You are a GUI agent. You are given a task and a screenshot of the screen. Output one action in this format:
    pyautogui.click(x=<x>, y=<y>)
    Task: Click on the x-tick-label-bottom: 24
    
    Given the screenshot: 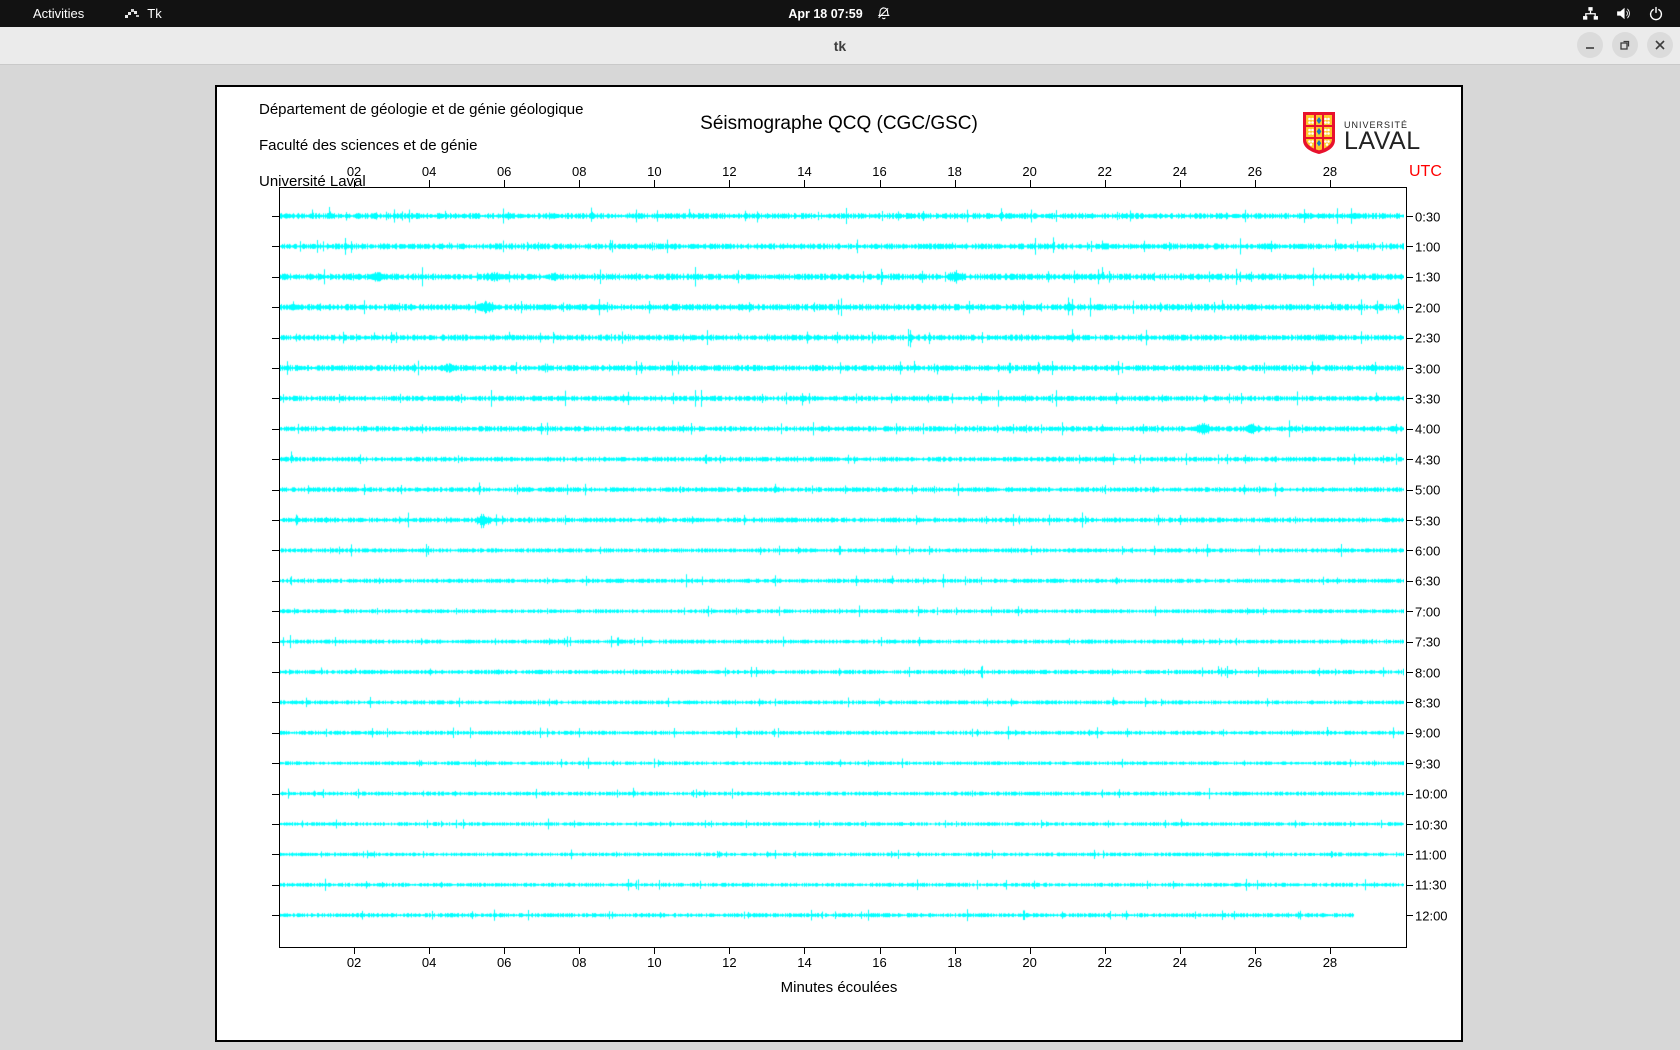 What is the action you would take?
    pyautogui.click(x=1180, y=962)
    